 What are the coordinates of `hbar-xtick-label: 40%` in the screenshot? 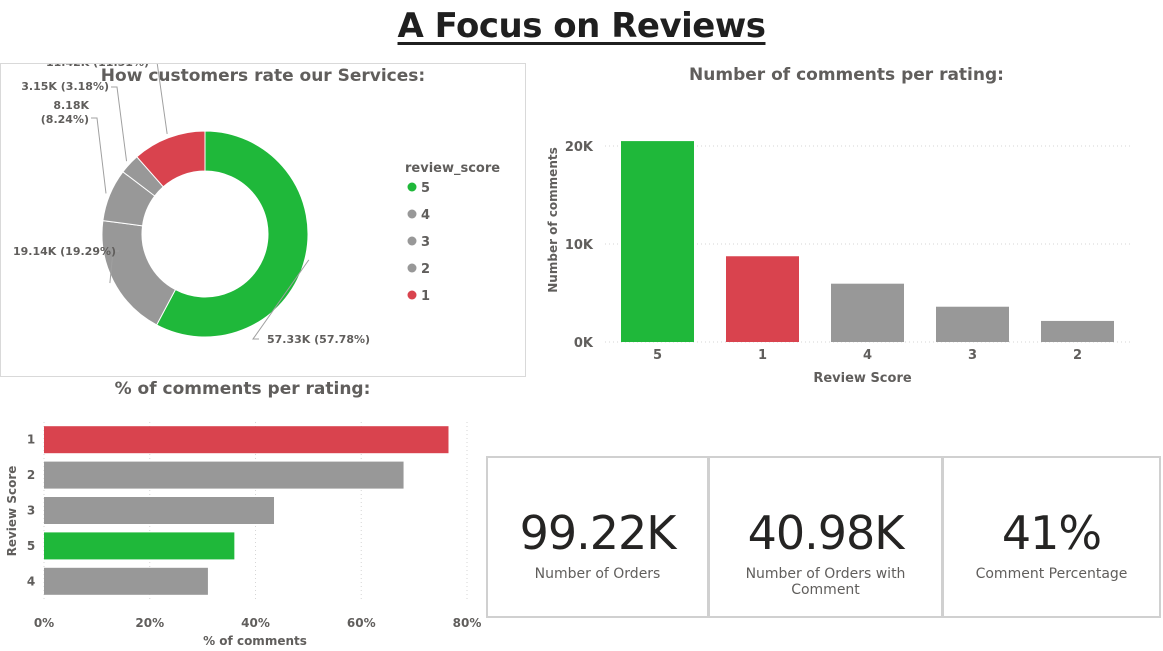 It's located at (255, 623).